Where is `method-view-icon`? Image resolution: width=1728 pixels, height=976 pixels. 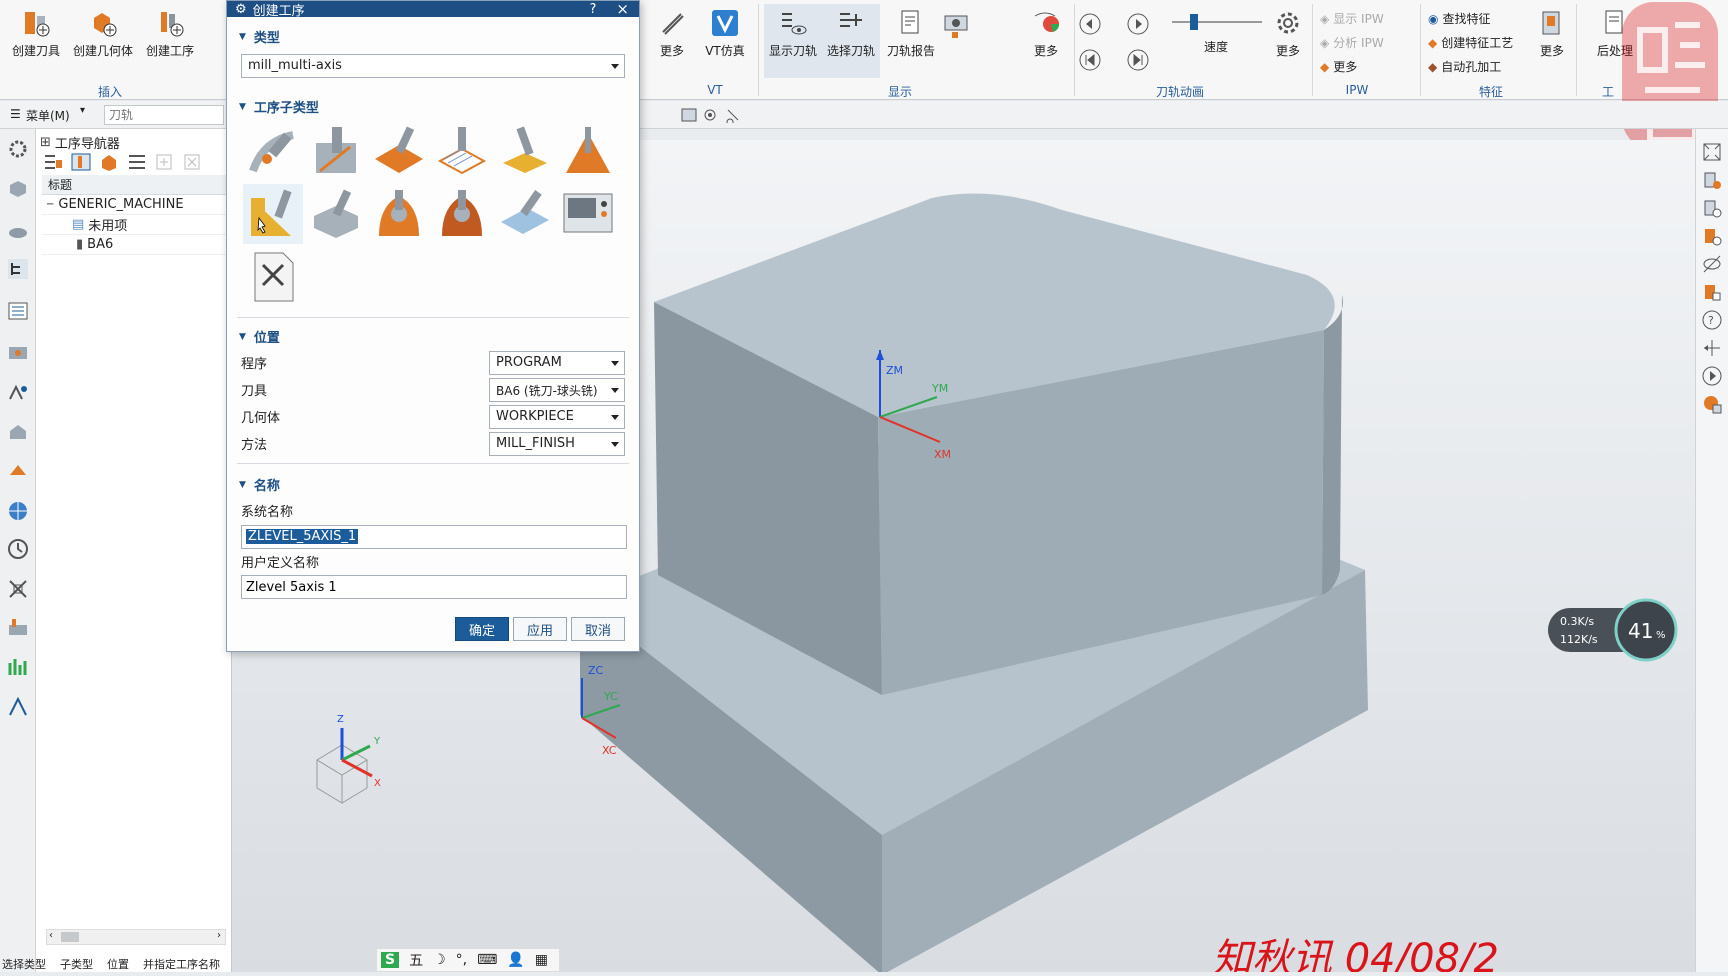
method-view-icon is located at coordinates (137, 162).